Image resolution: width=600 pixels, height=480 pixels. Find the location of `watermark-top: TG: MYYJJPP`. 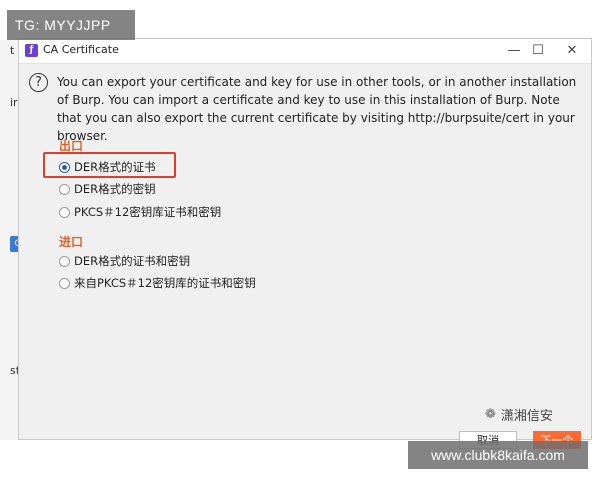

watermark-top: TG: MYYJJPP is located at coordinates (71, 25).